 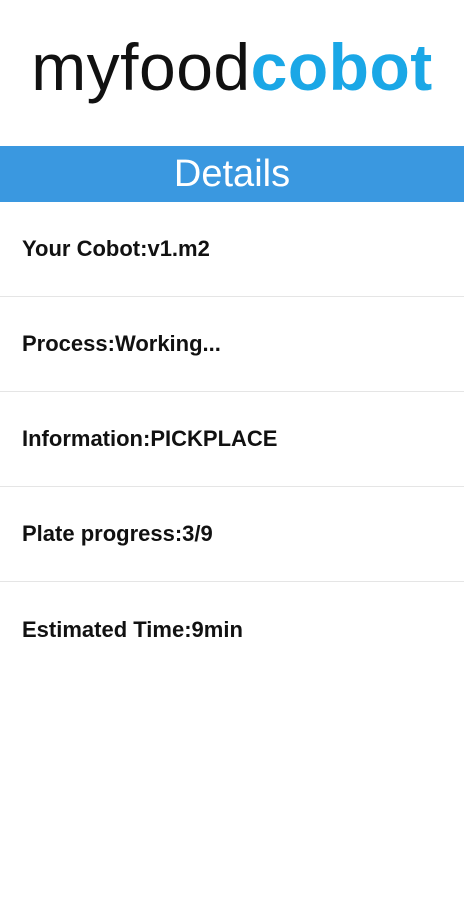 I want to click on brand-logo: myfoodcobot, so click(x=232, y=67).